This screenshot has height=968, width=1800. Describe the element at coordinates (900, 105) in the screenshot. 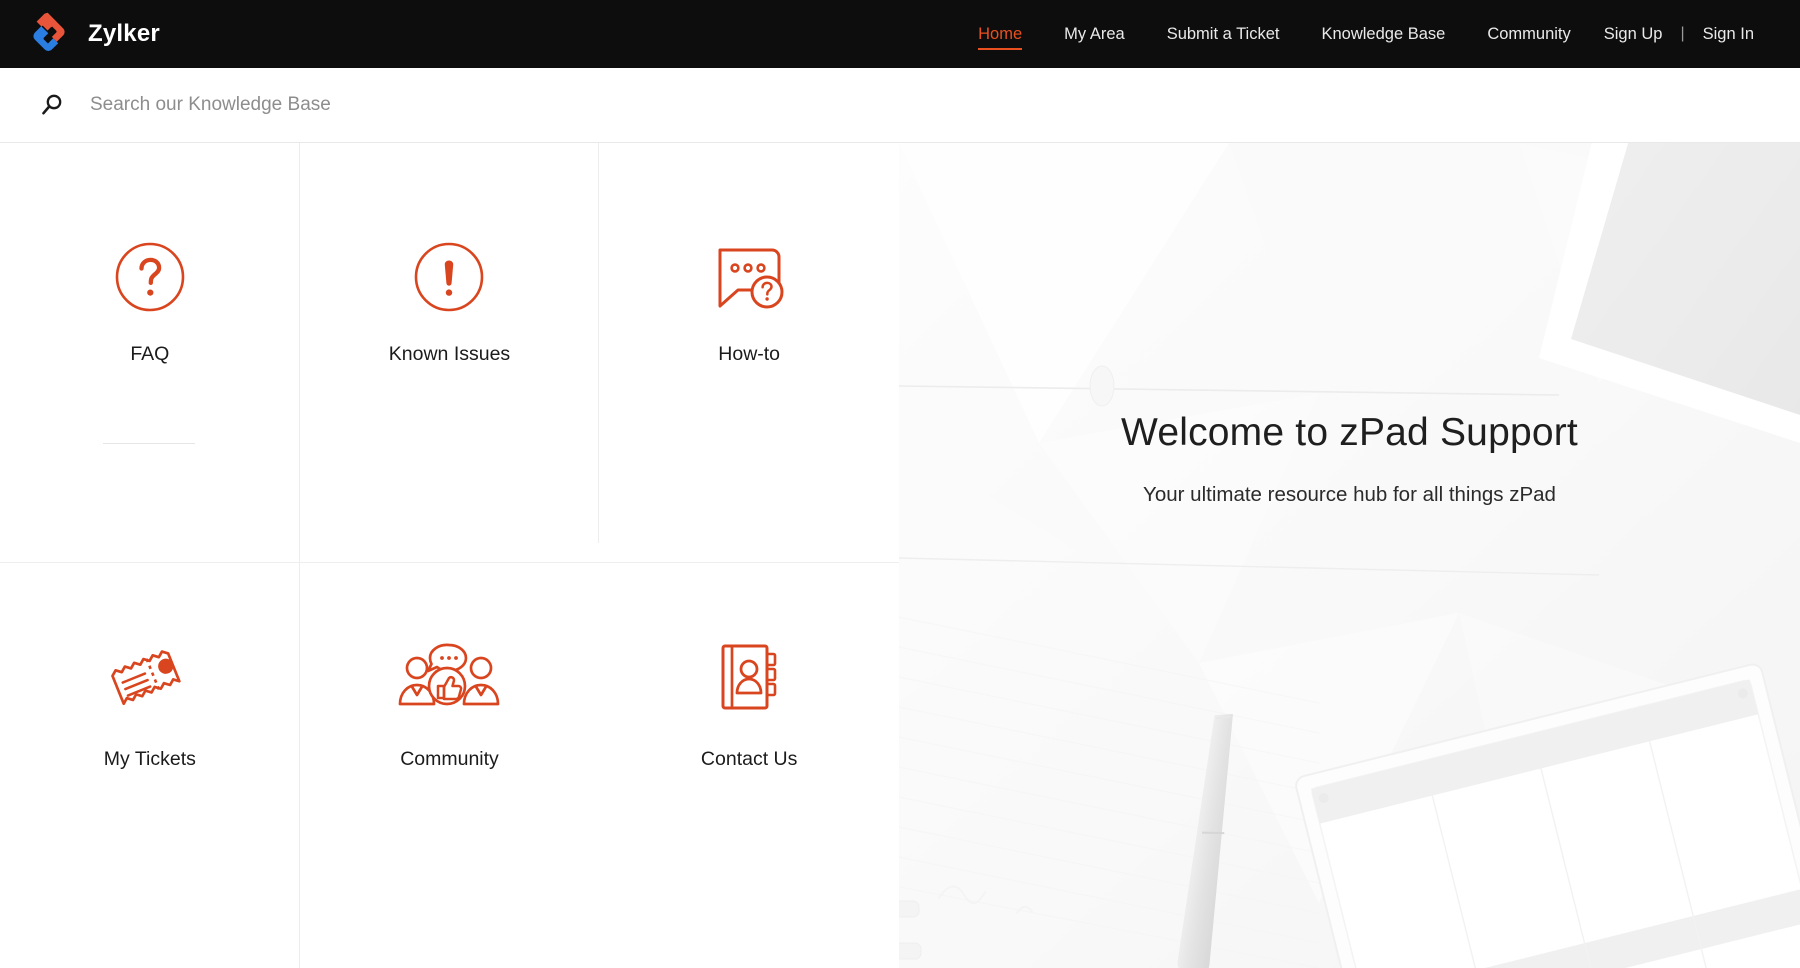

I see `search-bar` at that location.